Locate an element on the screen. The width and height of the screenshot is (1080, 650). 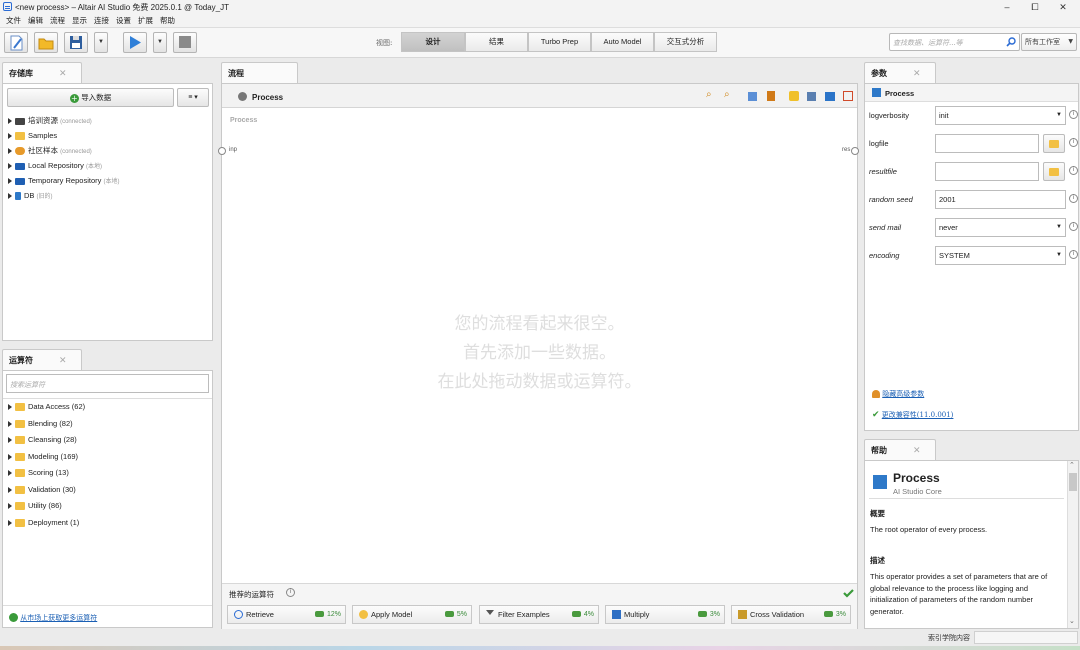
menu-help: 帮助 is located at coordinates (167, 21).